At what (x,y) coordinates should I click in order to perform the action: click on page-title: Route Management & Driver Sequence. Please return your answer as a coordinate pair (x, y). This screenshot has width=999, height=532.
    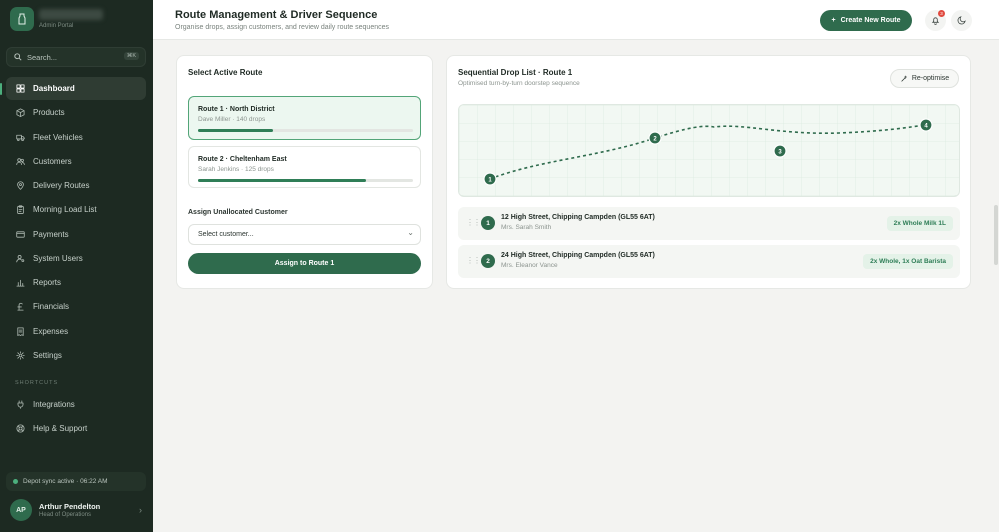
    Looking at the image, I should click on (276, 15).